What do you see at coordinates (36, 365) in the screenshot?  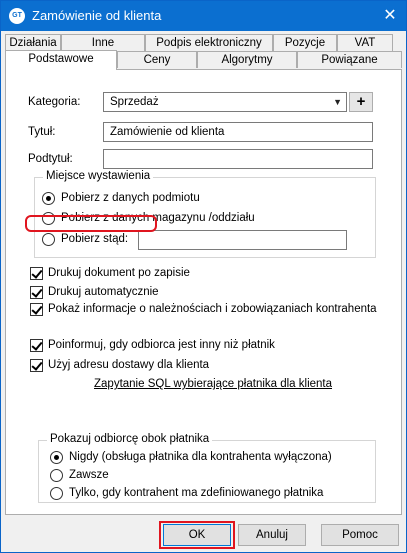 I see `use-delivery-address-checkbox` at bounding box center [36, 365].